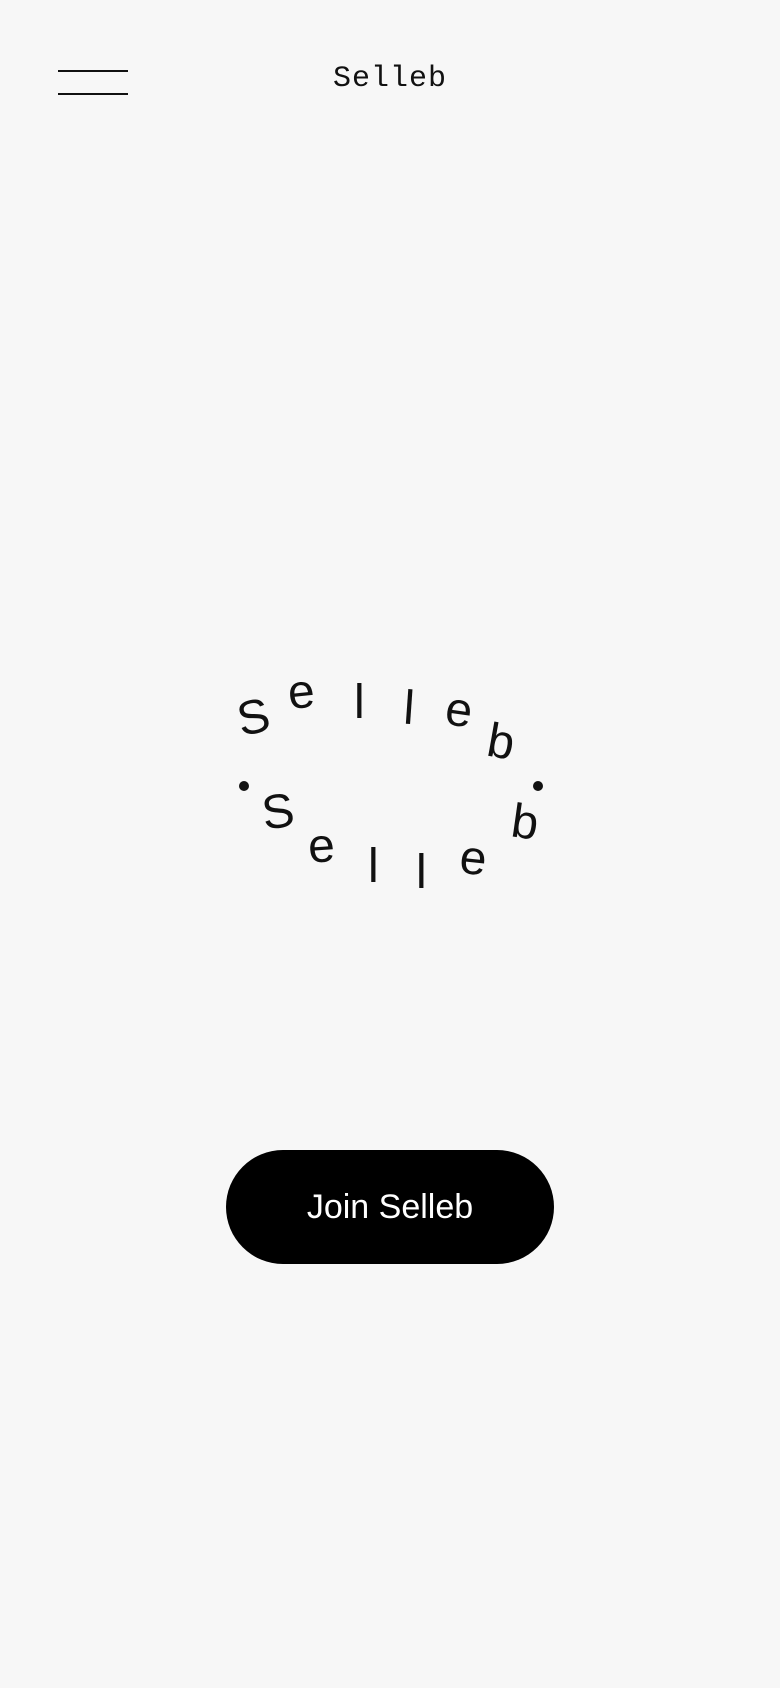  What do you see at coordinates (390, 1207) in the screenshot?
I see `join-selleb-button: Join Selleb` at bounding box center [390, 1207].